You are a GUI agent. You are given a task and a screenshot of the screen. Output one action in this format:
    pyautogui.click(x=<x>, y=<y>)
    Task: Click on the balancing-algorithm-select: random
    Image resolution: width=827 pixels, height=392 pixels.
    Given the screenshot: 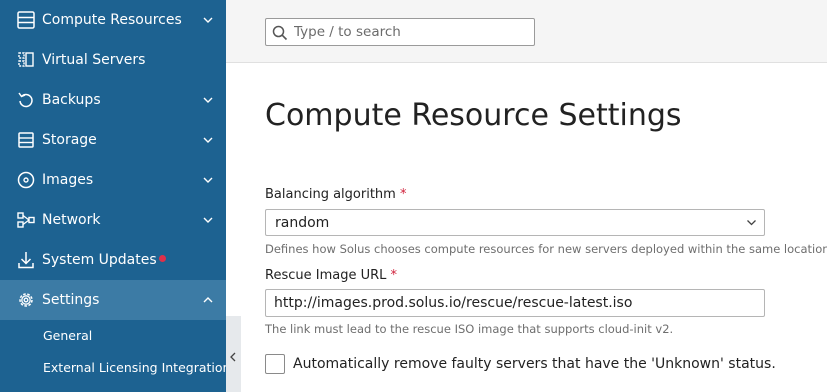 What is the action you would take?
    pyautogui.click(x=515, y=222)
    